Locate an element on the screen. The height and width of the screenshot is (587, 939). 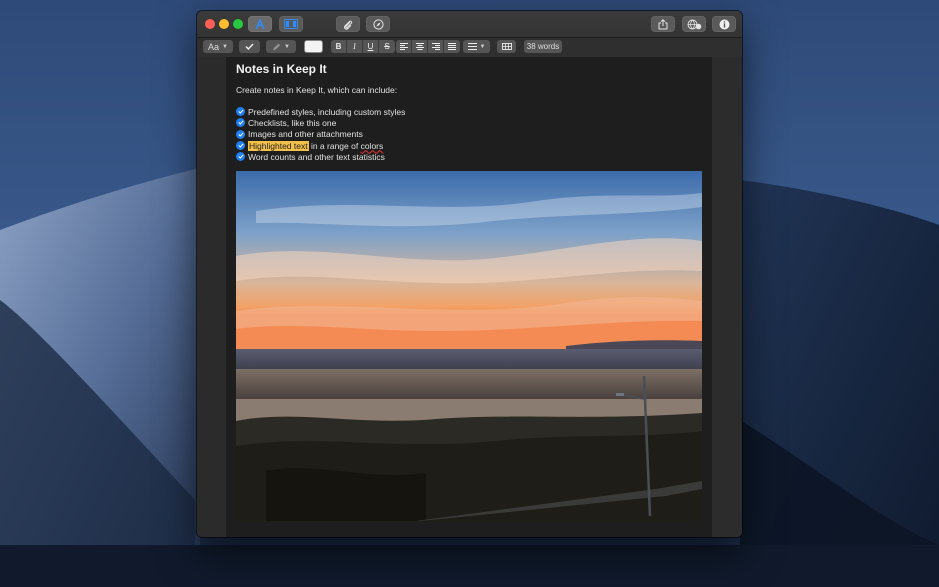
text-style-popup: Aa ▼ is located at coordinates (218, 46).